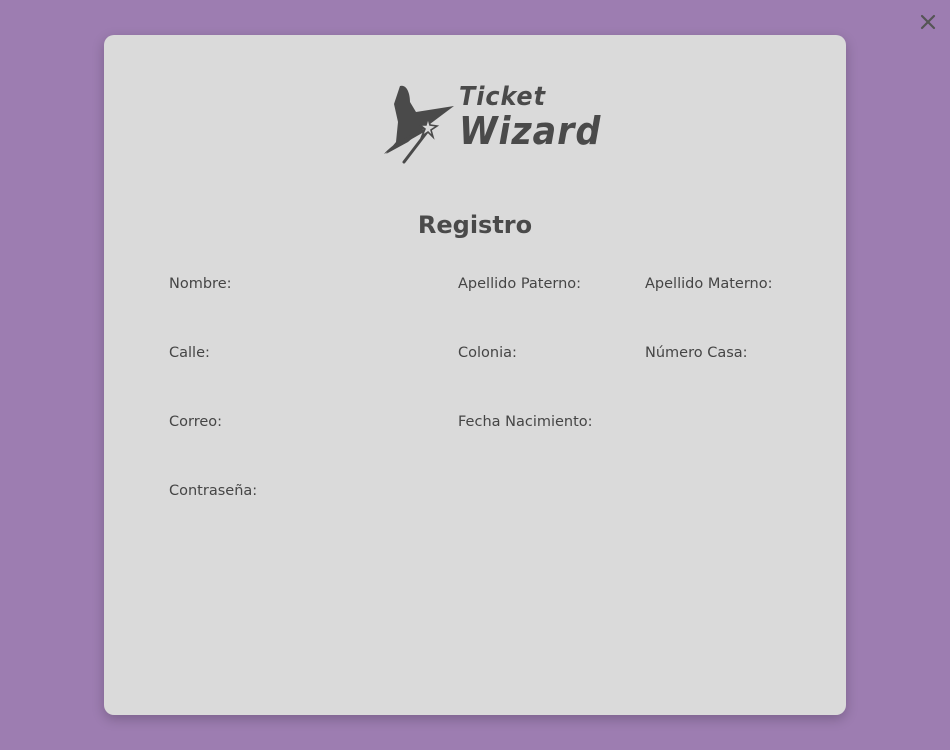  Describe the element at coordinates (196, 422) in the screenshot. I see `label-correo: Correo:` at that location.